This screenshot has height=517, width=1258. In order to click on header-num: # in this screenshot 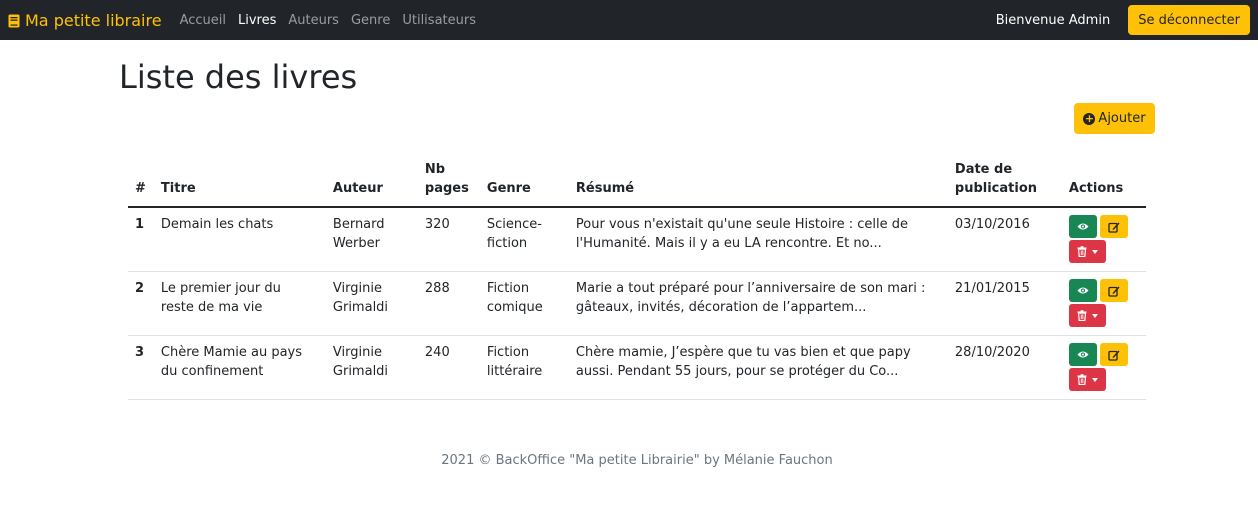, I will do `click(141, 182)`.